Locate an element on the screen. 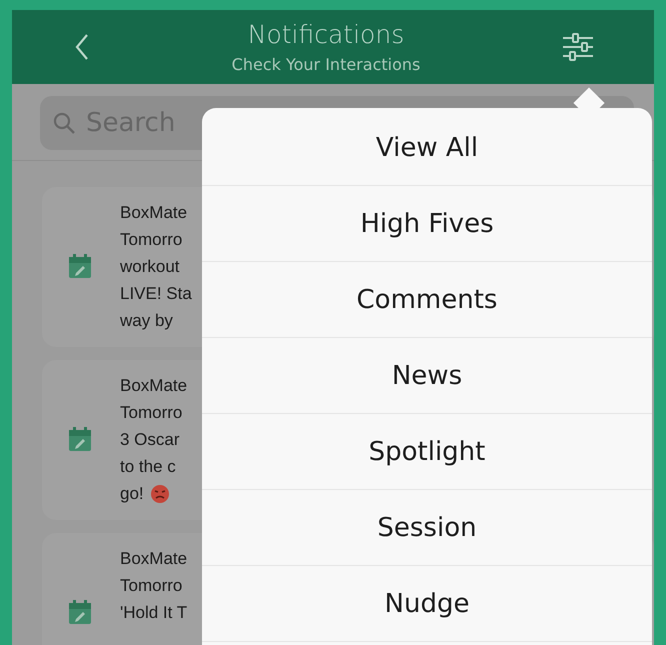  notification-text: LIVE! Sta is located at coordinates (156, 294).